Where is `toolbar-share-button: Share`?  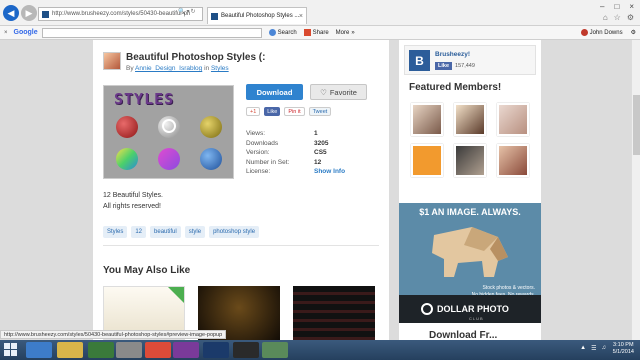
toolbar-share-button: Share is located at coordinates (316, 32).